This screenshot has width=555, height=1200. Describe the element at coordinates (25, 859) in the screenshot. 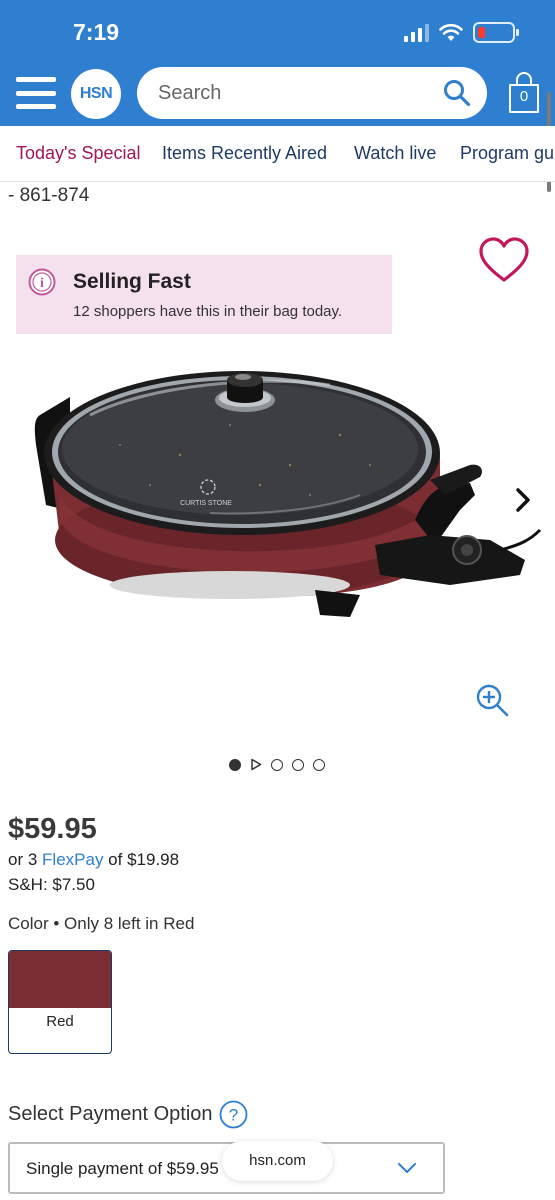

I see `flexpay-prefix: or 3` at that location.